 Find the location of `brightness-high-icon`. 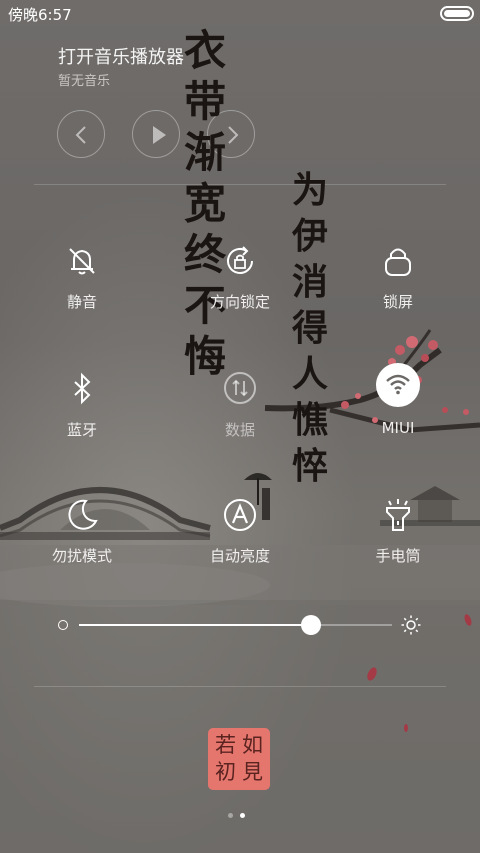

brightness-high-icon is located at coordinates (411, 625).